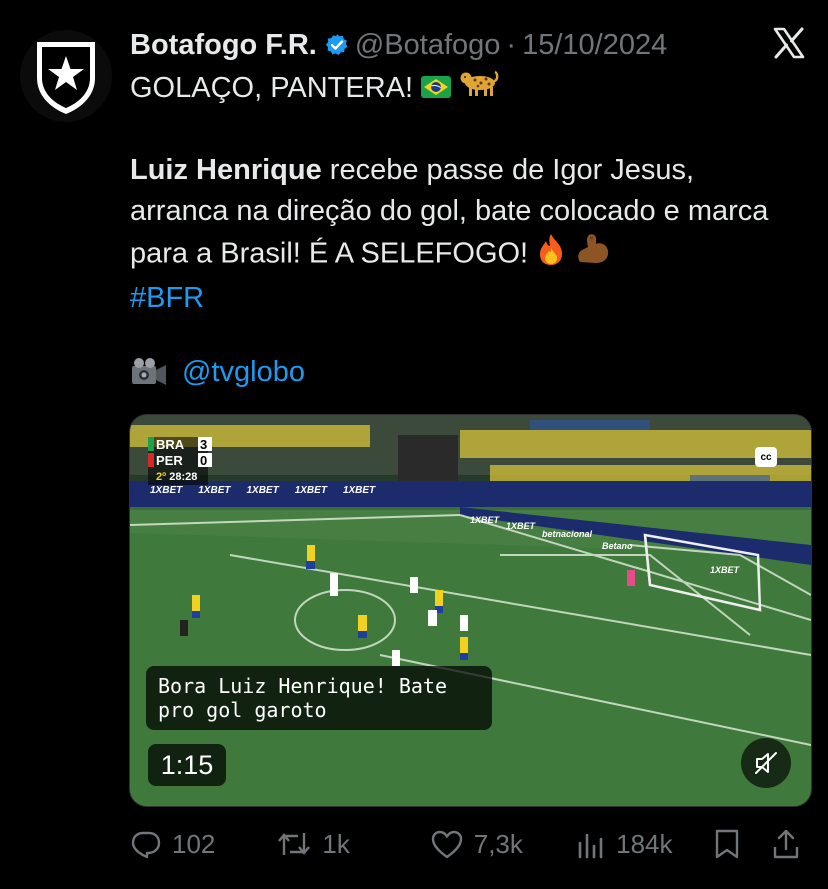  Describe the element at coordinates (319, 698) in the screenshot. I see `video-caption: Bora Luiz Henrique! Bate pro gol garoto` at that location.